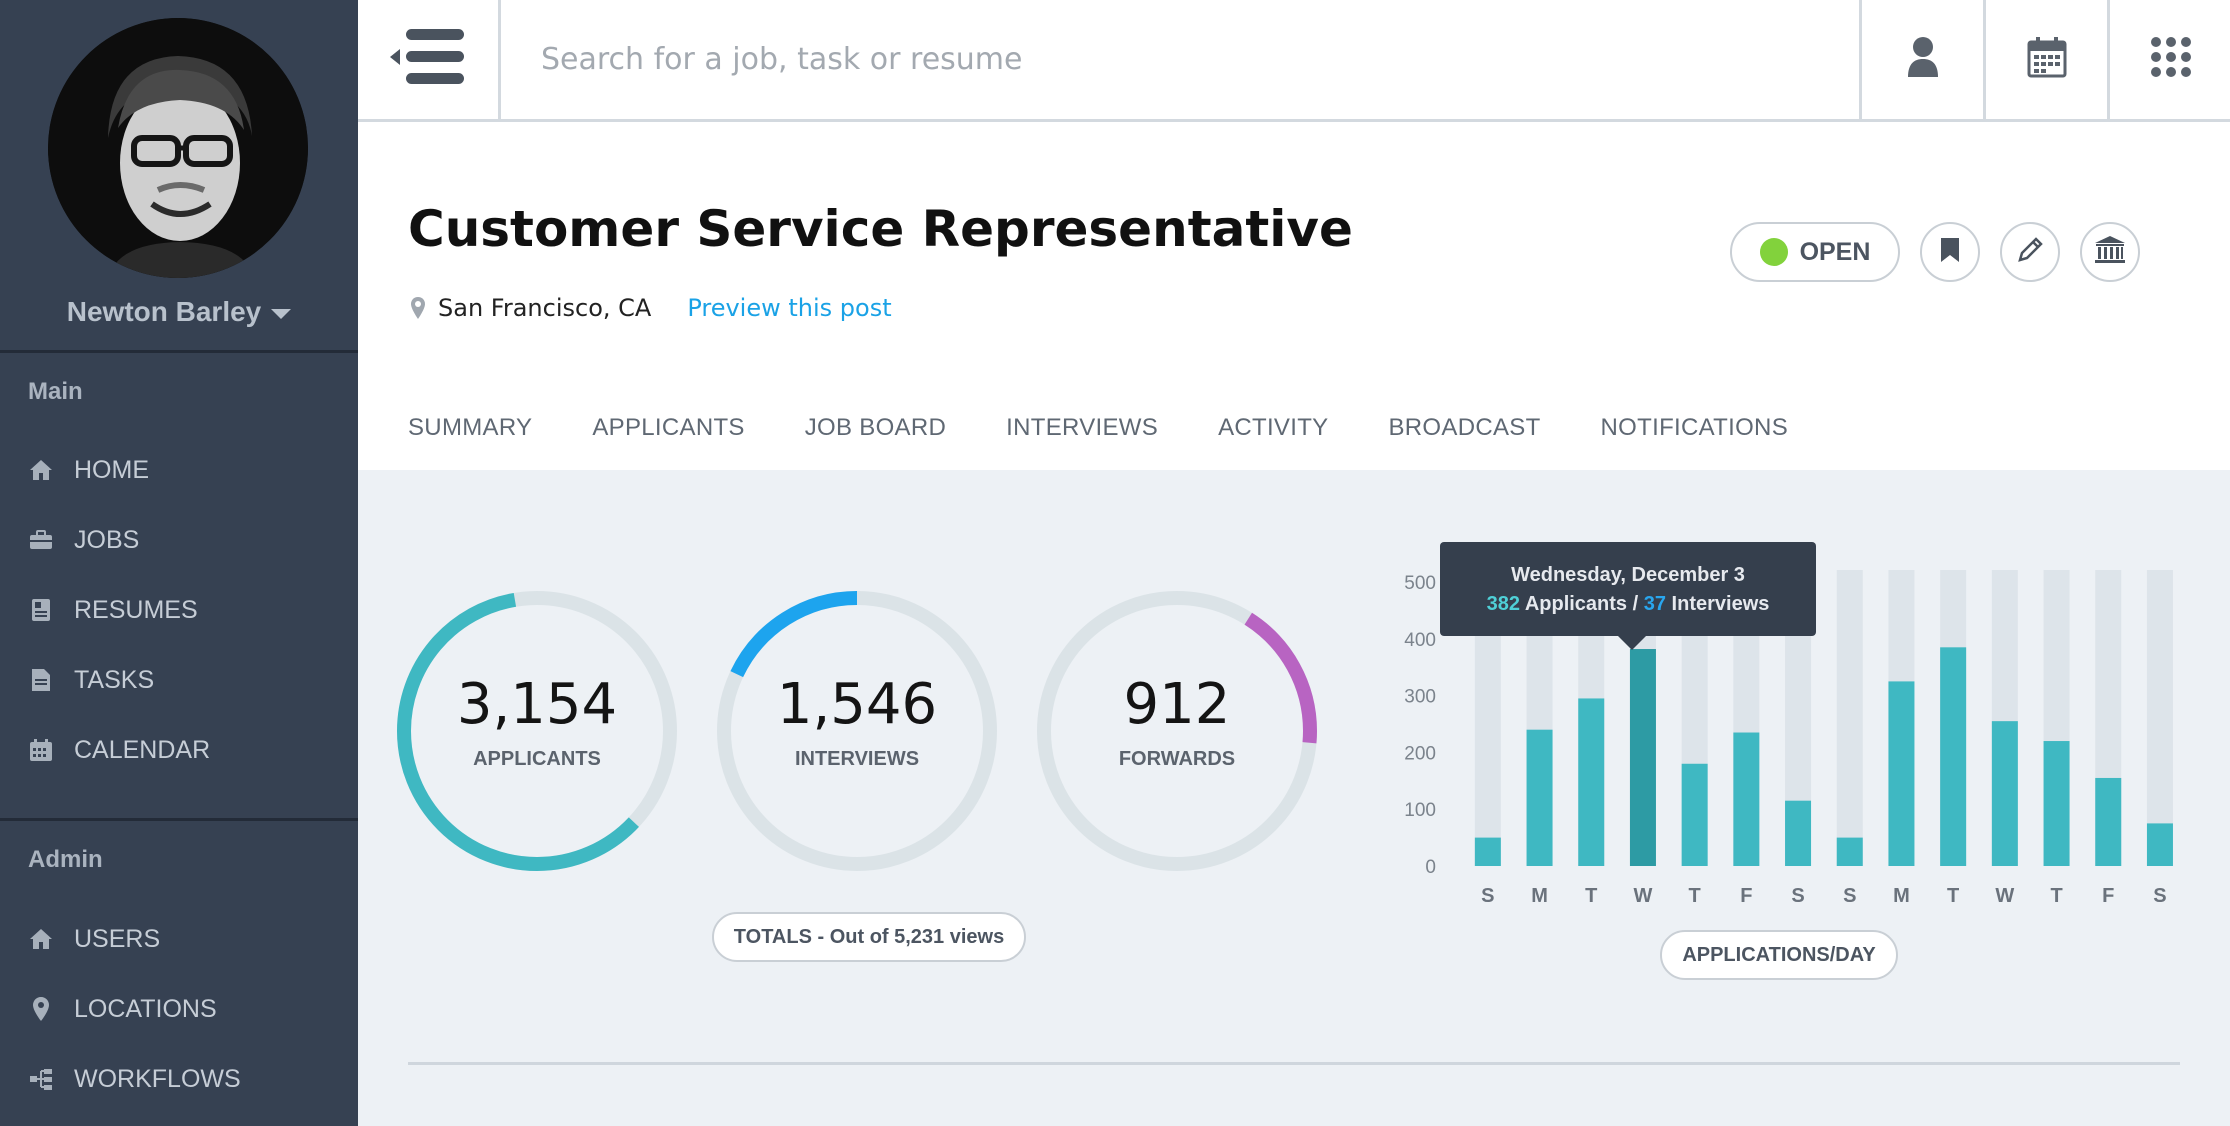  I want to click on job-location-row: San Francisco, CA Preview this post, so click(651, 308).